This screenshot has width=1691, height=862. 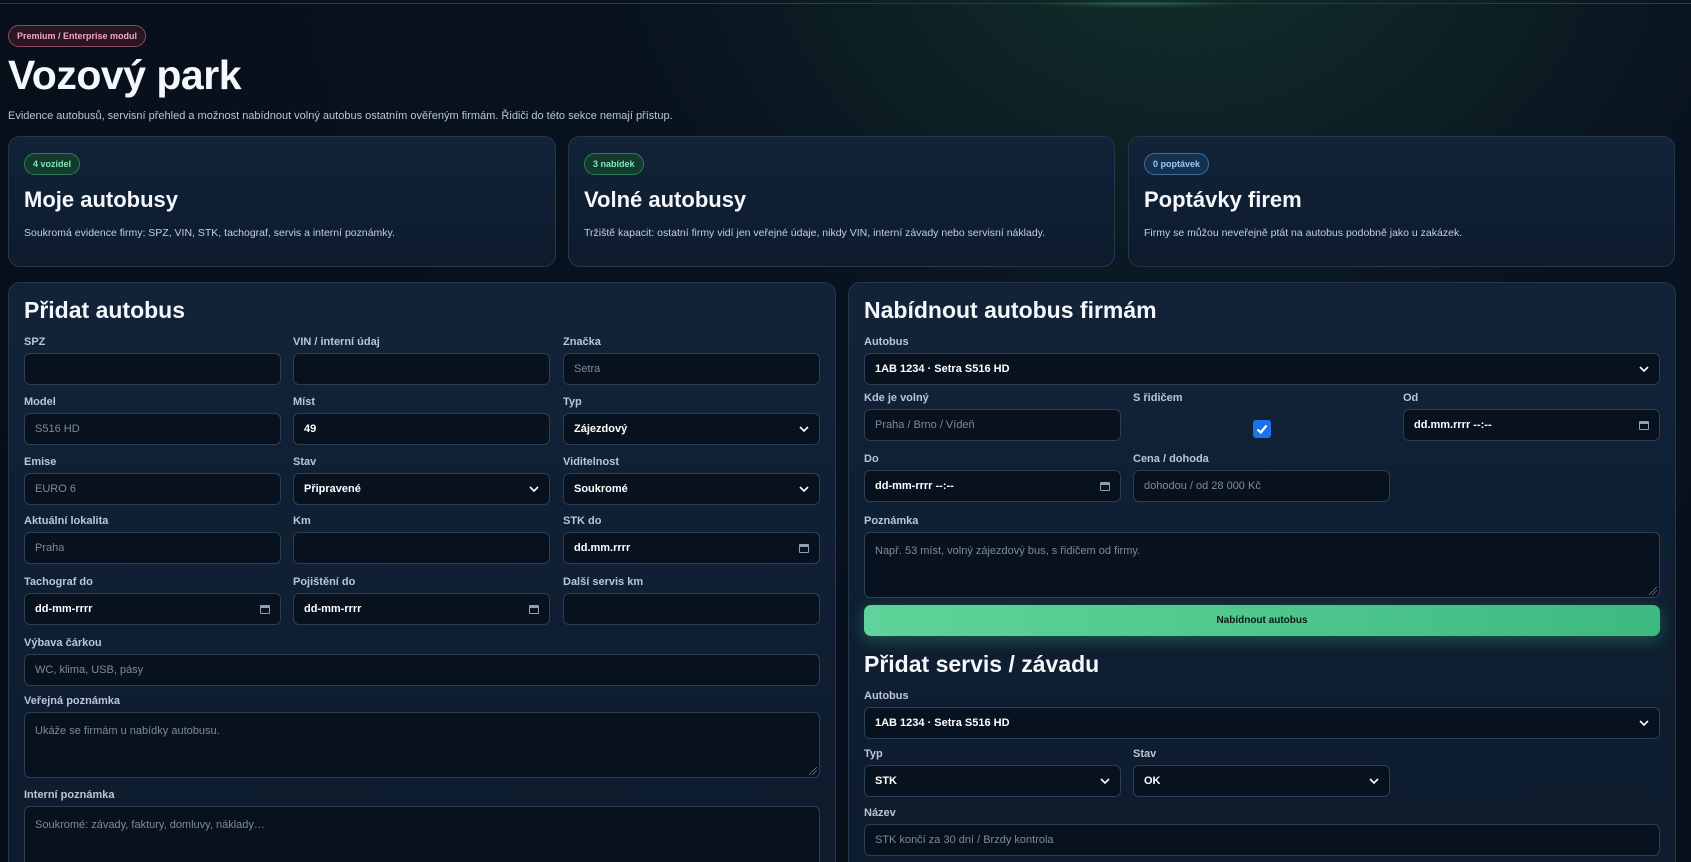 I want to click on offer-note-label: Poznámka, so click(x=891, y=521).